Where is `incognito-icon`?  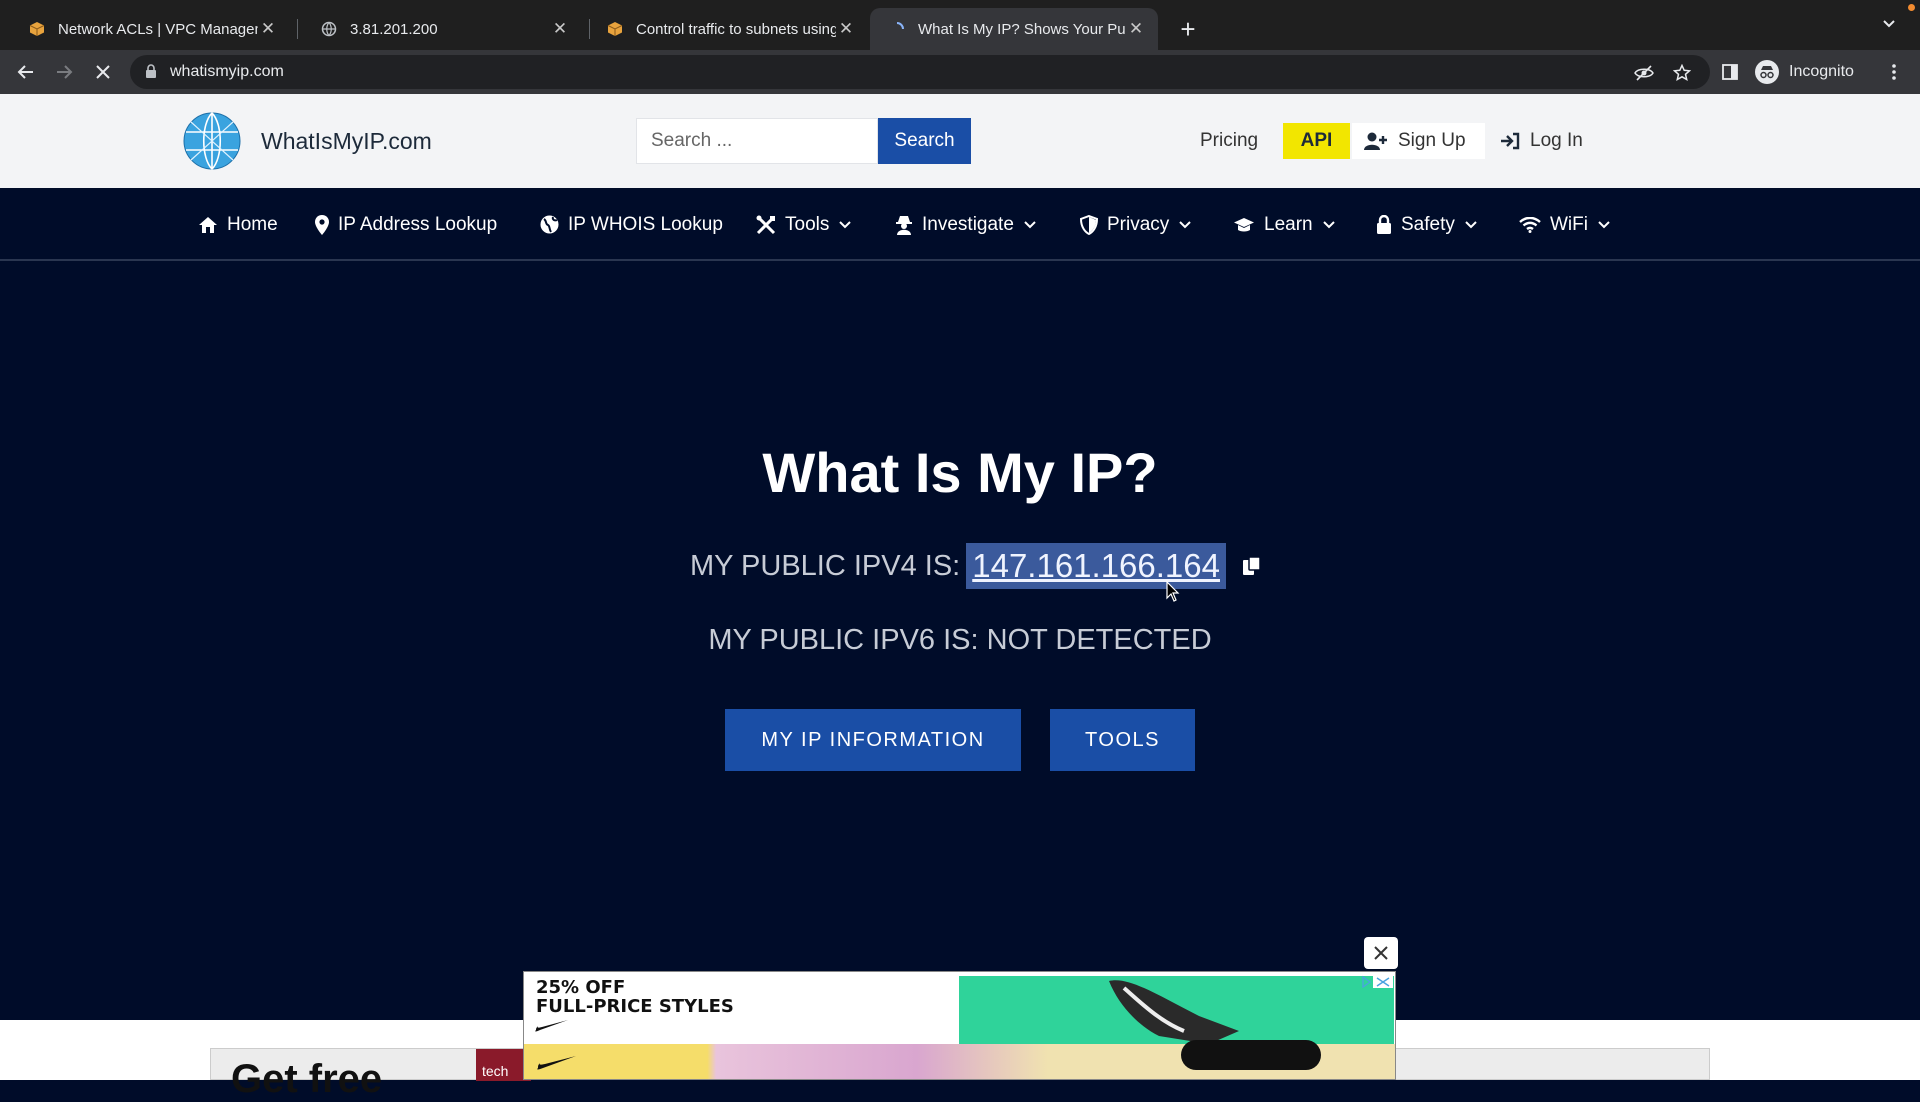
incognito-icon is located at coordinates (1767, 72).